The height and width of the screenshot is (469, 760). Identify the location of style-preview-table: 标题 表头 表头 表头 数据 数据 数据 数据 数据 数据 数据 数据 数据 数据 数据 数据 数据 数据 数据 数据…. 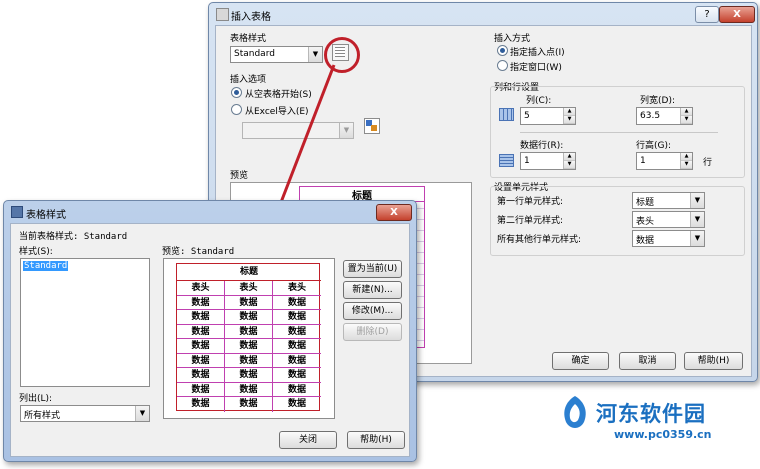
(248, 337).